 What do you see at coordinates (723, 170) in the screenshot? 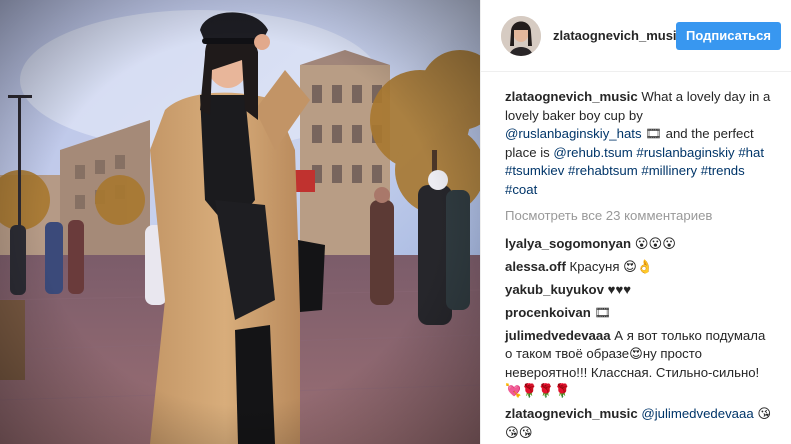
I see `hashtag-link: #trends` at bounding box center [723, 170].